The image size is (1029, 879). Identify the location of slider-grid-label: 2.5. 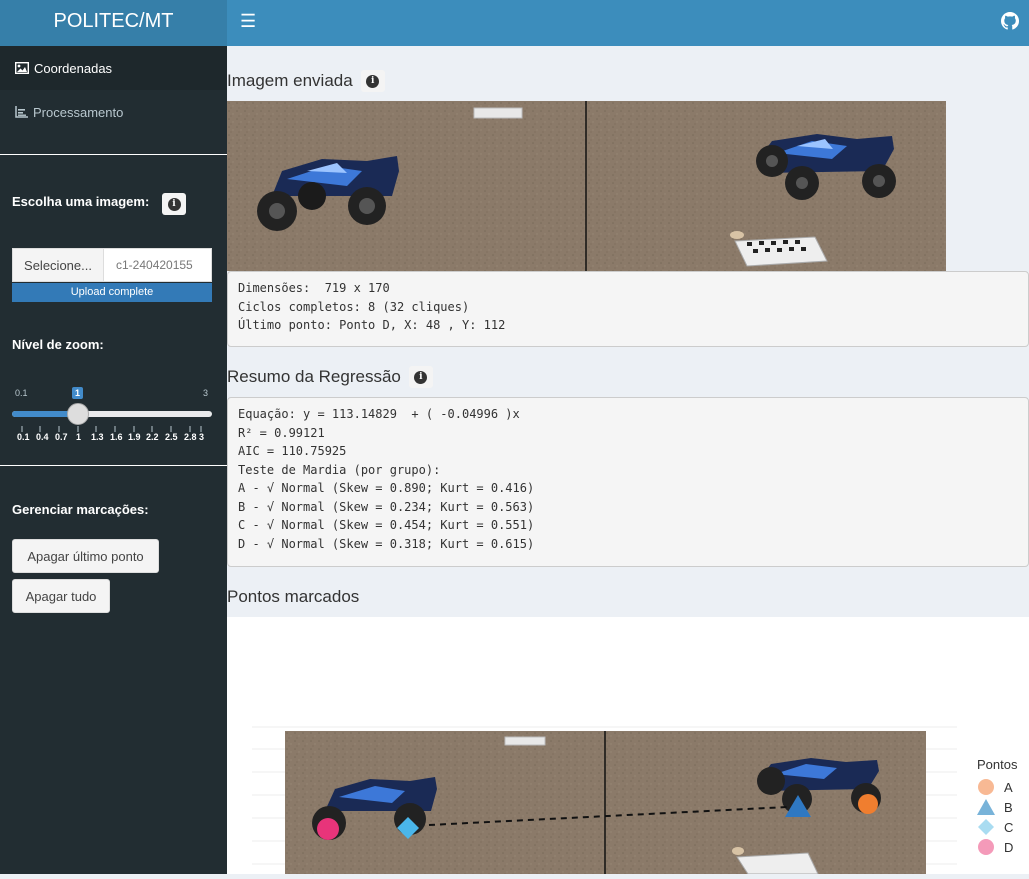
(171, 437).